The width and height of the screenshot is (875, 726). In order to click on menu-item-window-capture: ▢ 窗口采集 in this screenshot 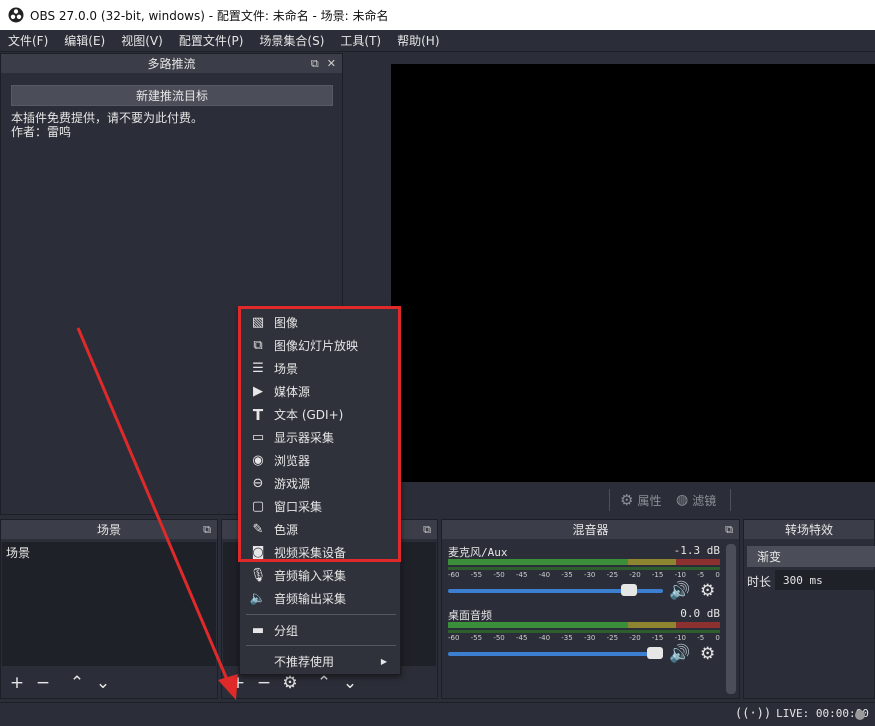, I will do `click(320, 506)`.